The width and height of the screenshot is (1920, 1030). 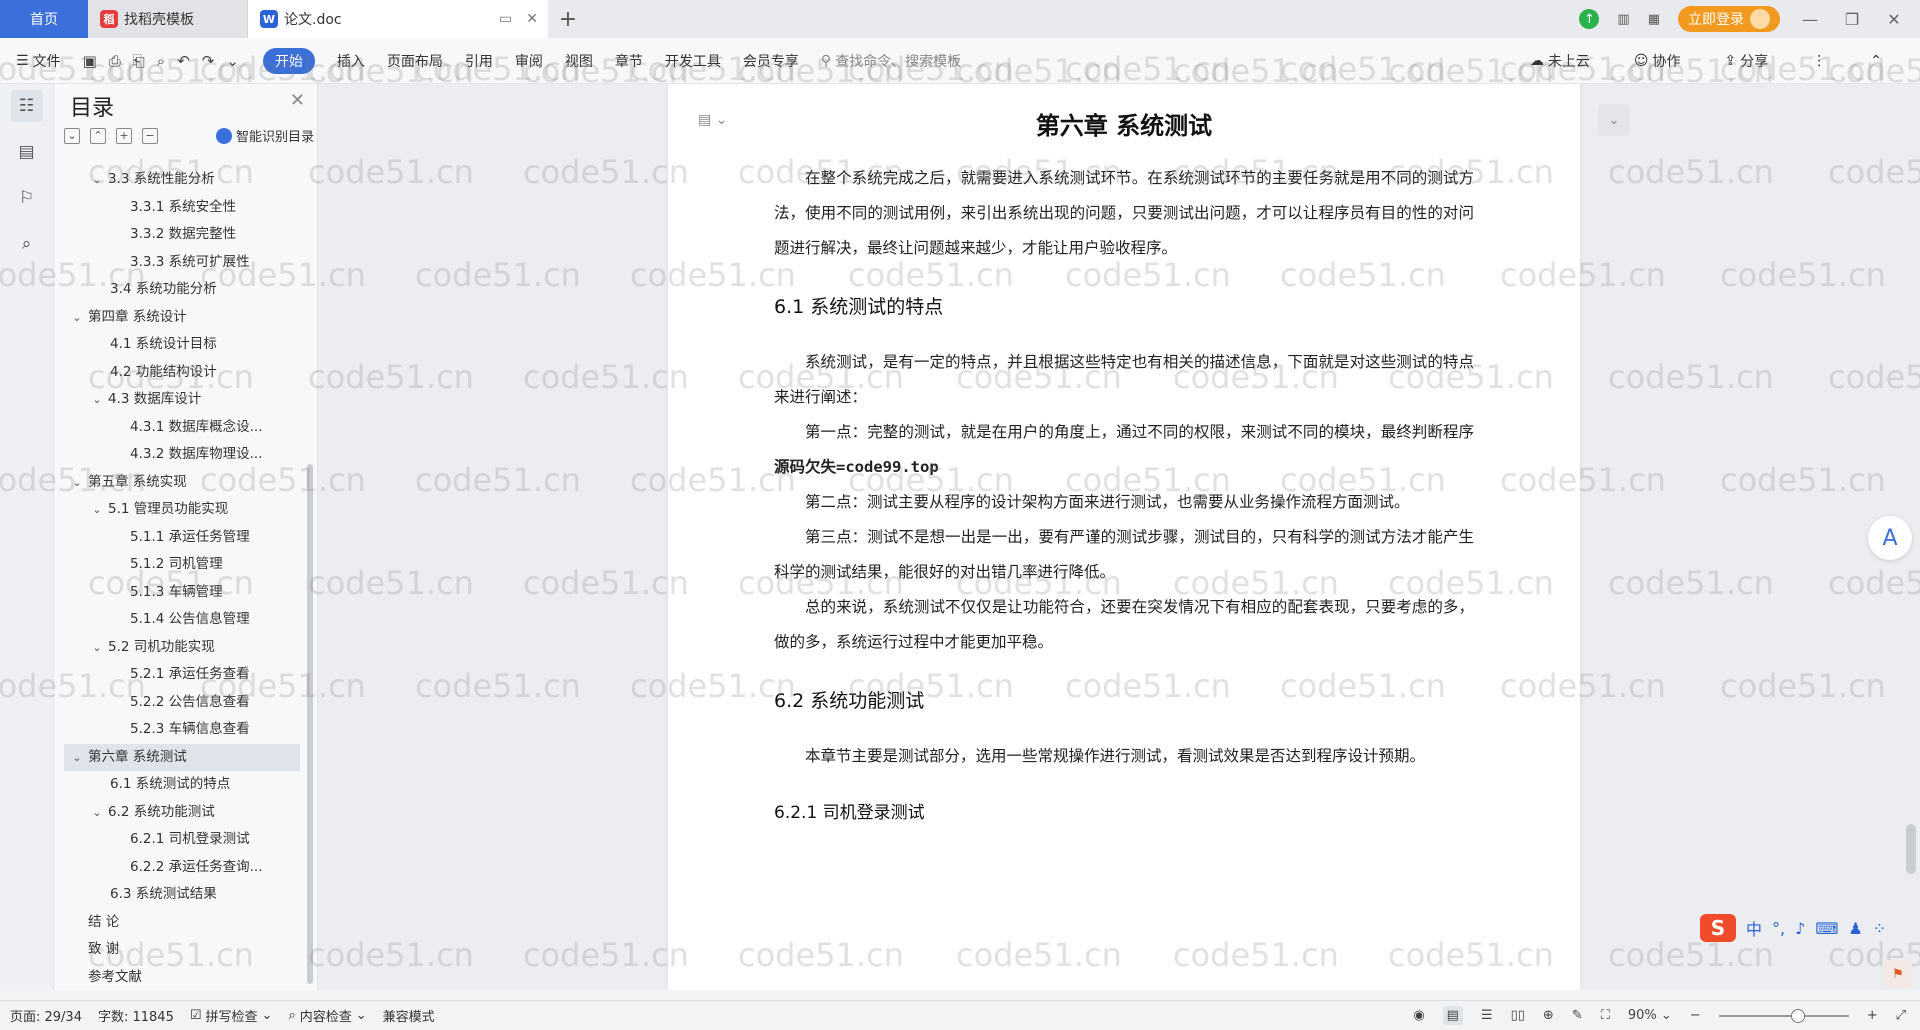 I want to click on file-menu: ☰ 文件, so click(x=38, y=61).